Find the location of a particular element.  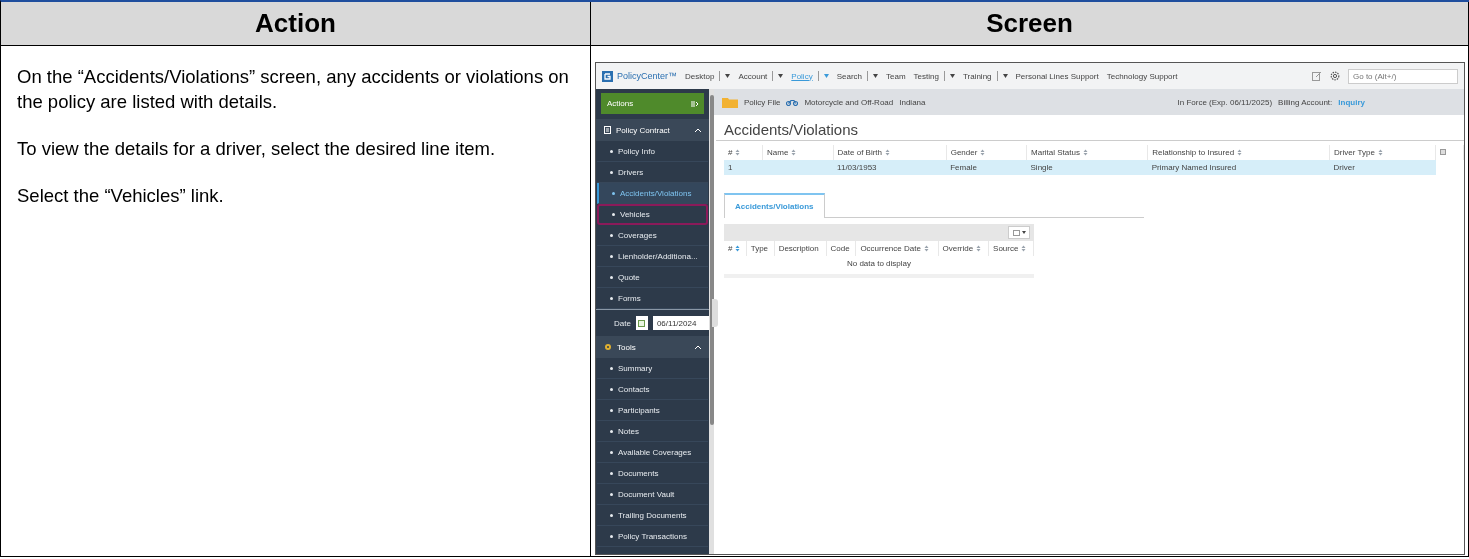

search-field: Go to (Alt+/) is located at coordinates (1403, 76).